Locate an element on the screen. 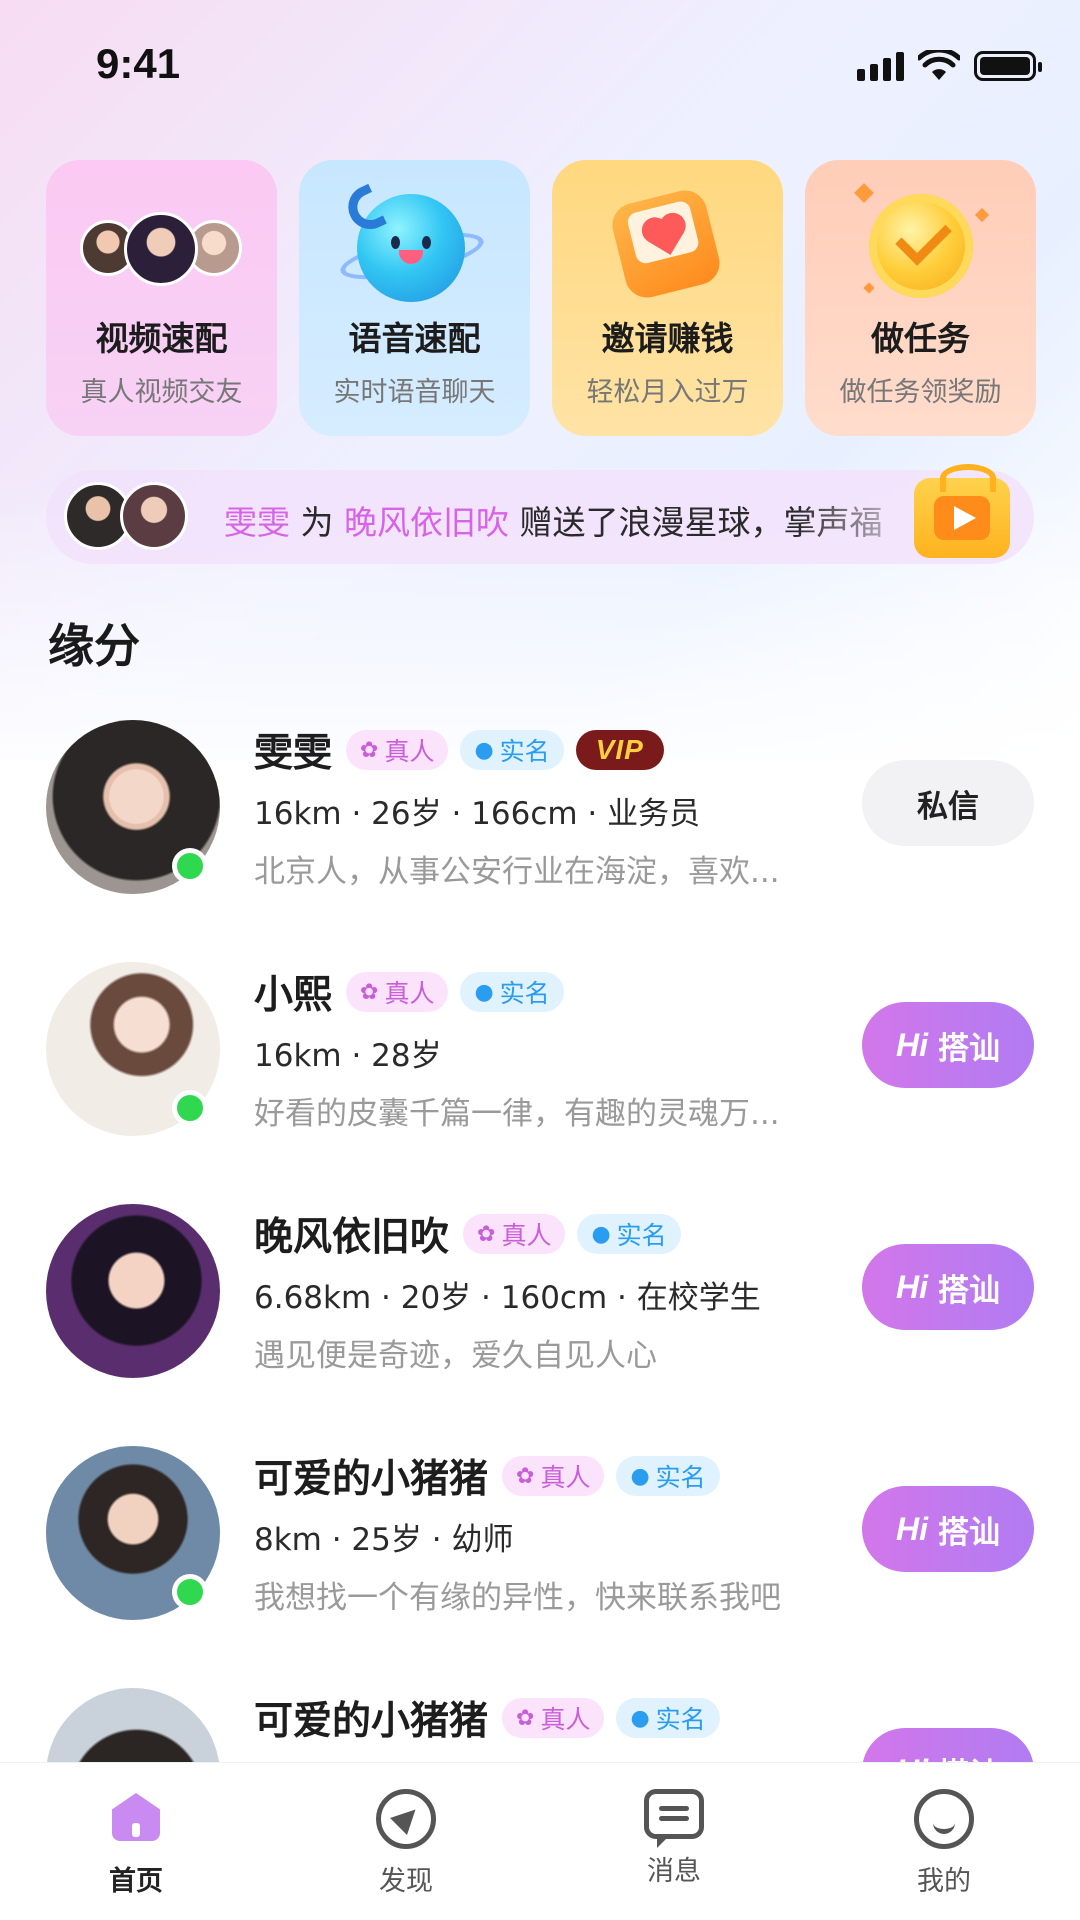 This screenshot has width=1080, height=1920. name-line: 小熙 ✿ 真人 ● 实名 is located at coordinates (409, 993).